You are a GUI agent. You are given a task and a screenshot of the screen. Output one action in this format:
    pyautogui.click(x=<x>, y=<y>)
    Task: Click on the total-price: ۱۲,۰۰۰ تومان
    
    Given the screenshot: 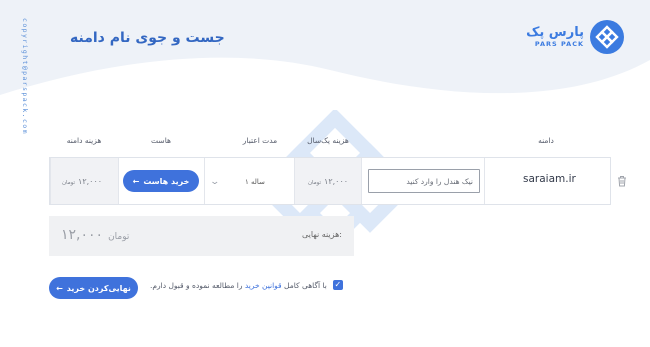 What is the action you would take?
    pyautogui.click(x=95, y=235)
    